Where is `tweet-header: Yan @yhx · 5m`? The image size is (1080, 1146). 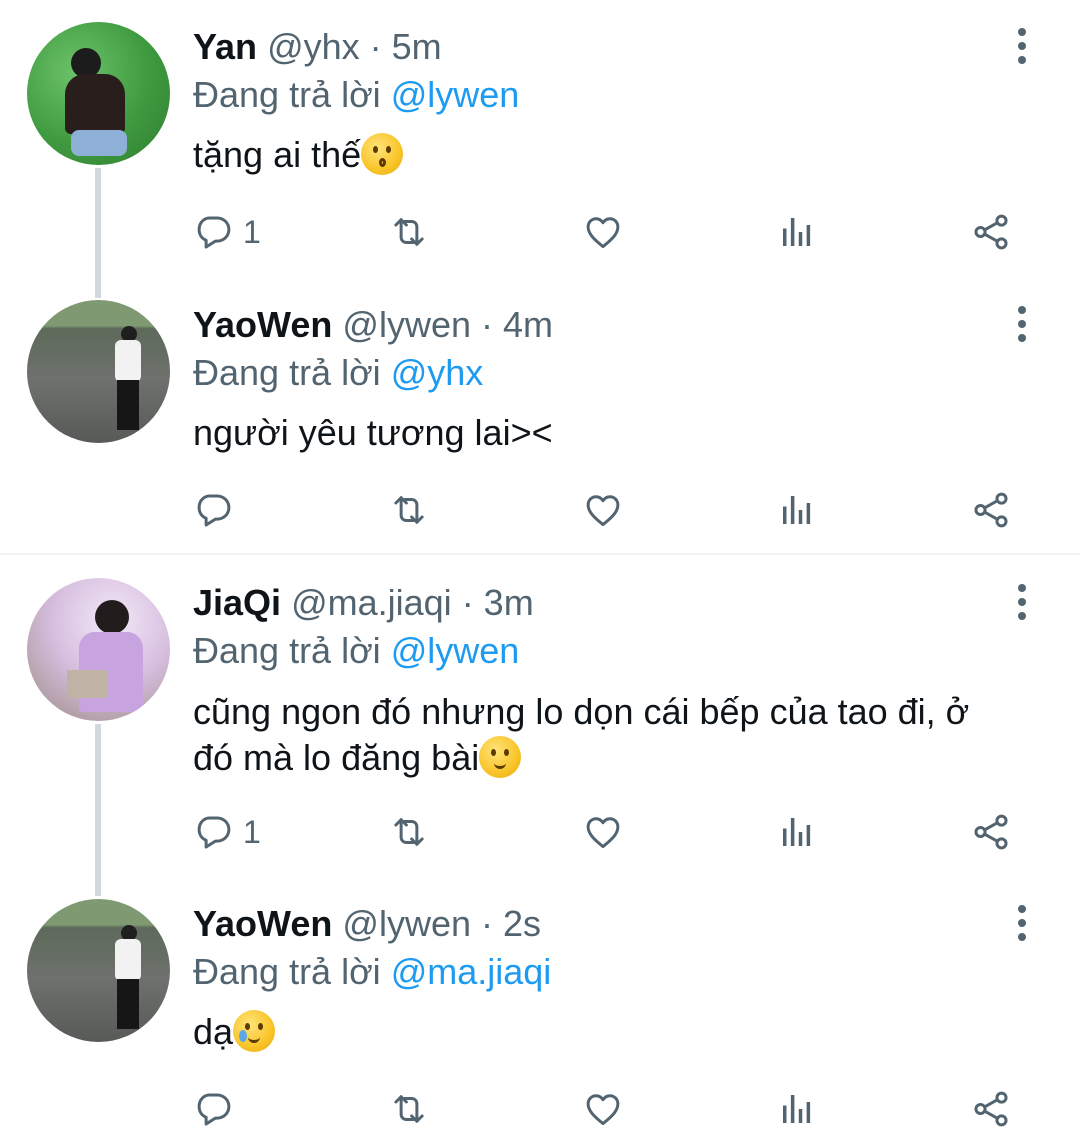 tweet-header: Yan @yhx · 5m is located at coordinates (317, 47).